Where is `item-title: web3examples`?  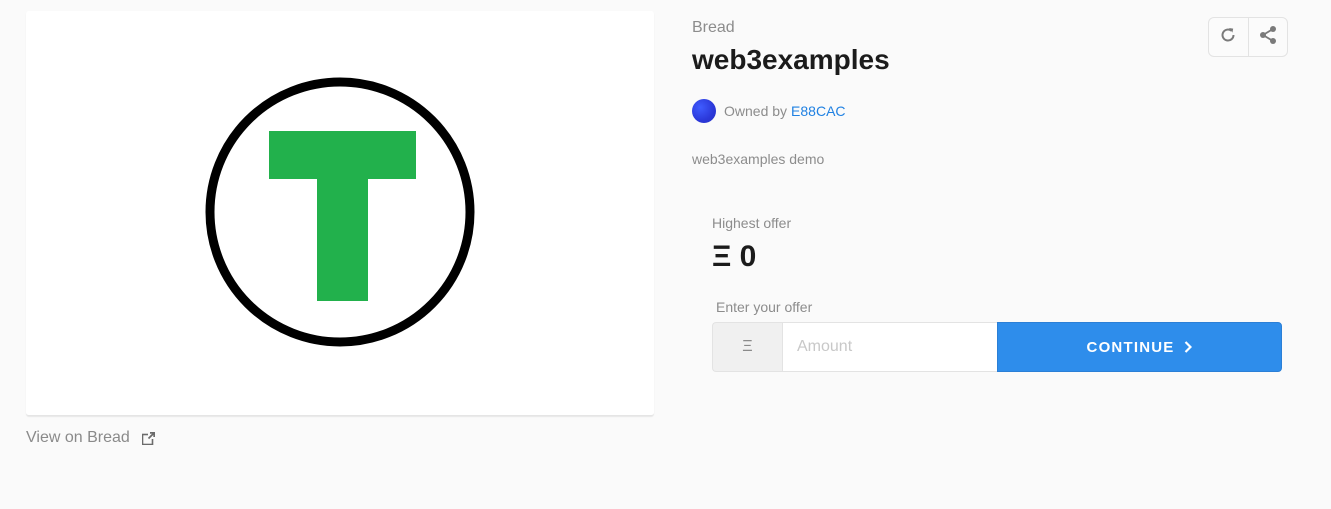 item-title: web3examples is located at coordinates (791, 59).